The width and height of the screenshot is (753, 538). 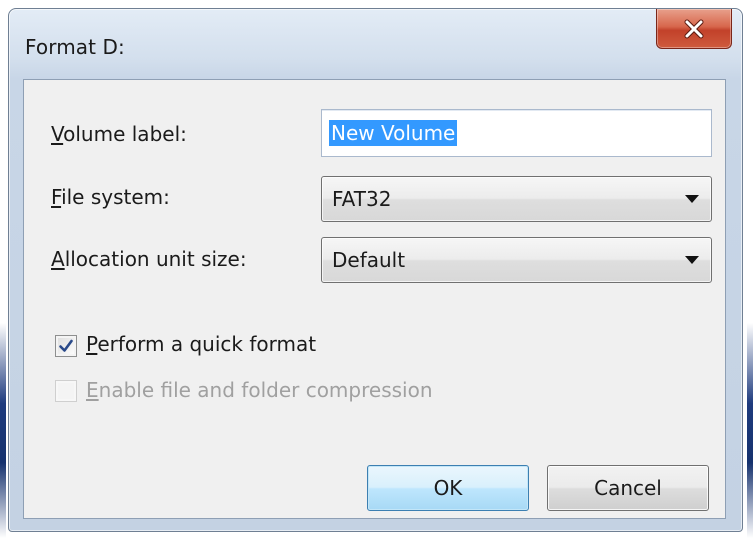 What do you see at coordinates (3, 269) in the screenshot?
I see `desktop-background-left` at bounding box center [3, 269].